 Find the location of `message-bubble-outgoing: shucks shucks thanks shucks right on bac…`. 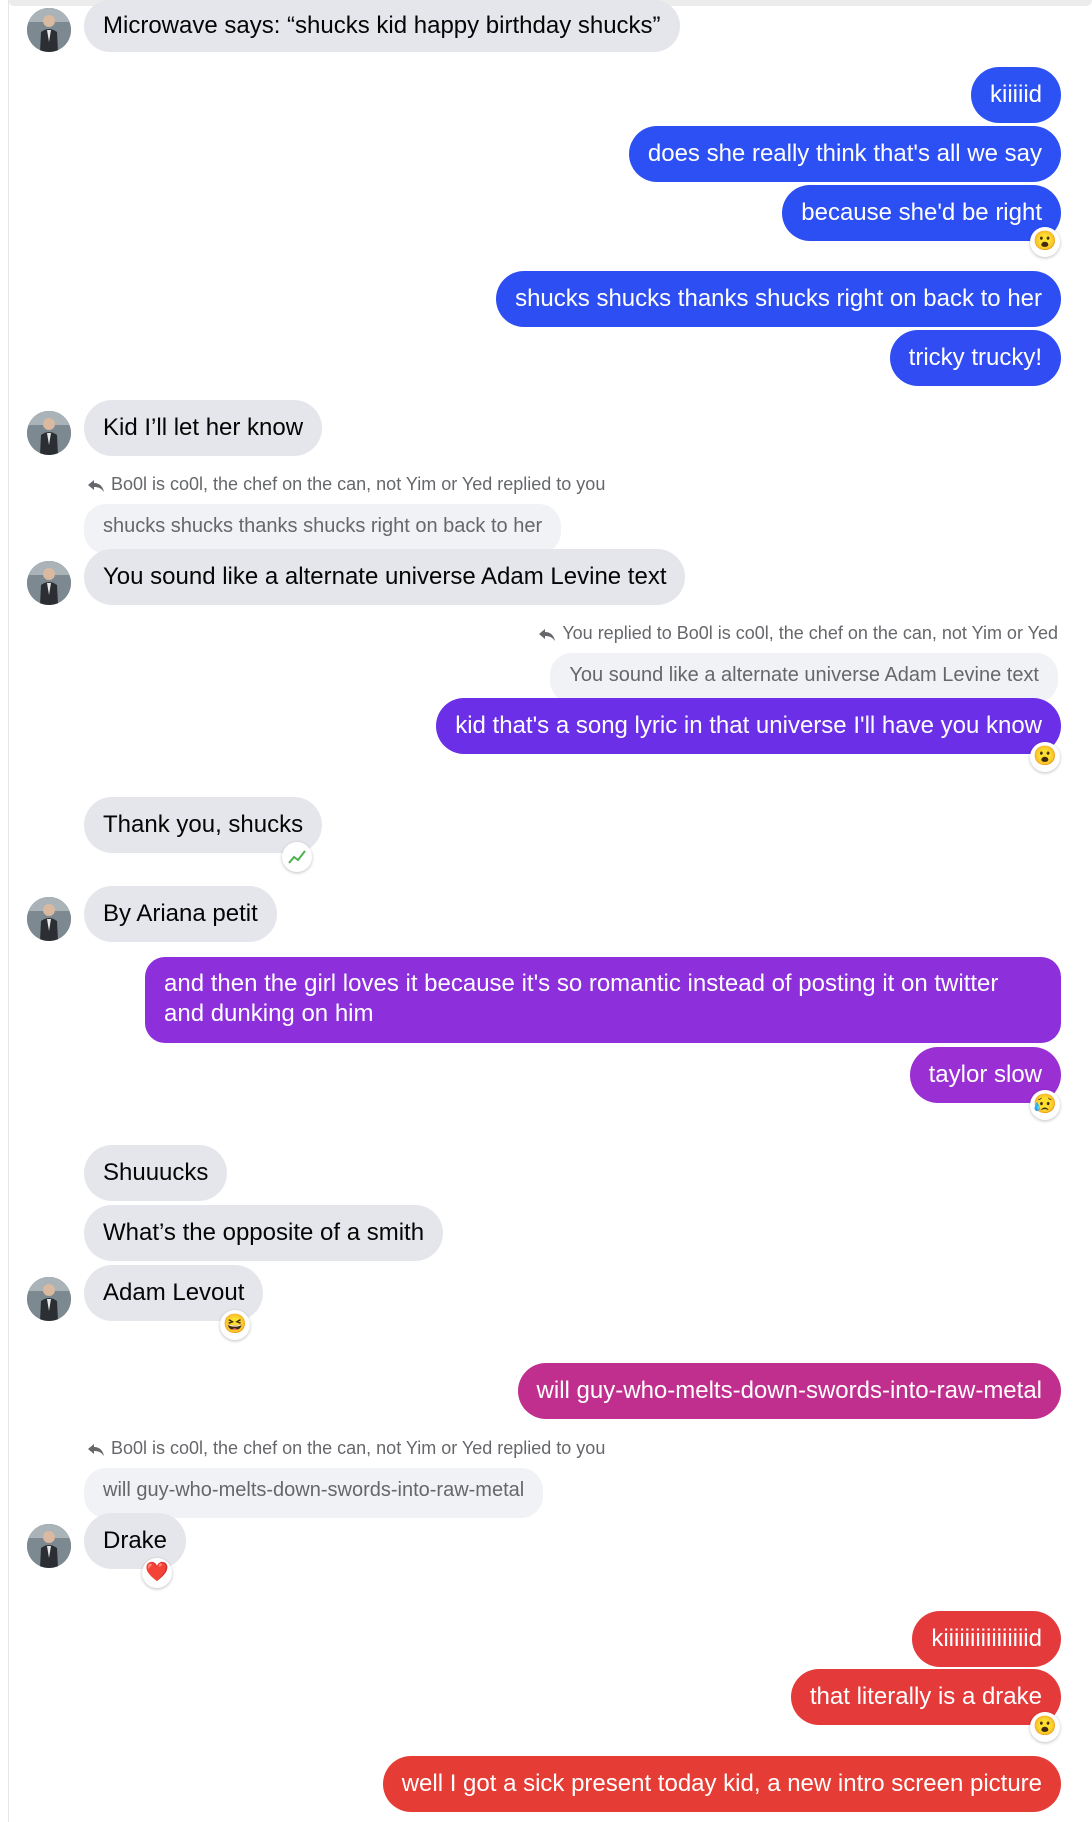

message-bubble-outgoing: shucks shucks thanks shucks right on bac… is located at coordinates (778, 299).